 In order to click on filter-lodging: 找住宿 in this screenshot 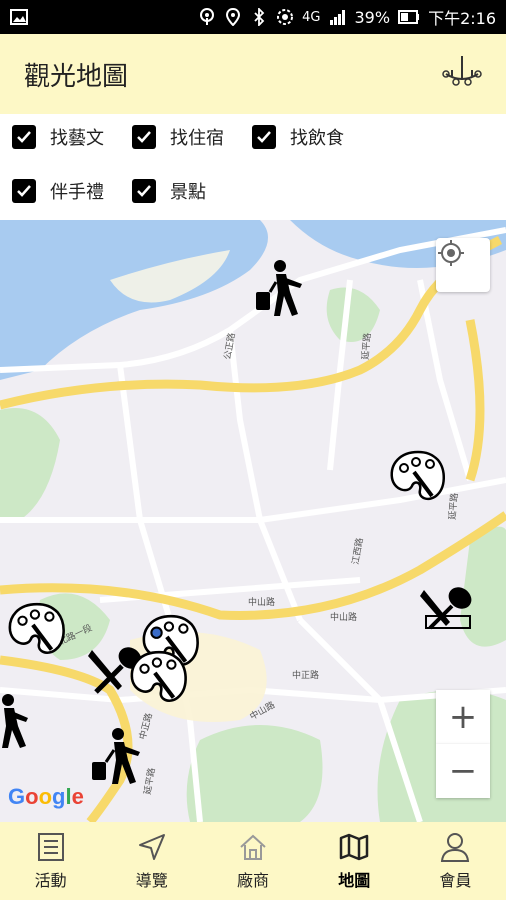, I will do `click(178, 137)`.